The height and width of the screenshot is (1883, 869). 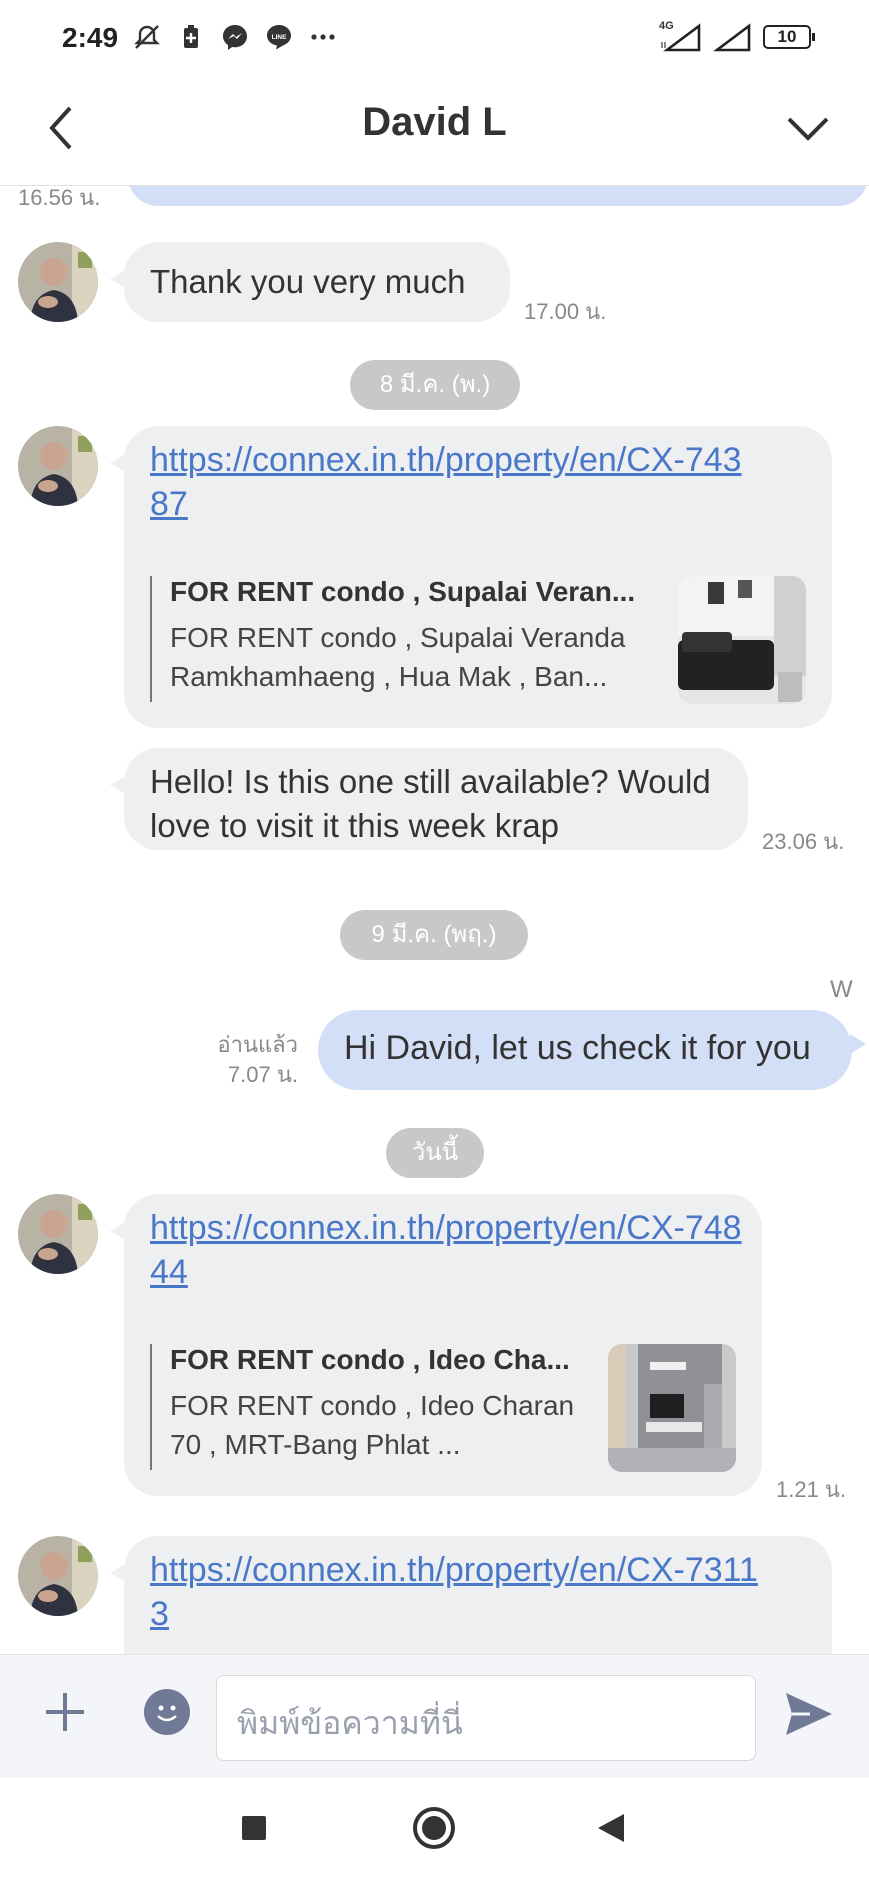 What do you see at coordinates (577, 1048) in the screenshot?
I see `message-text: Hi David, let us check it for you` at bounding box center [577, 1048].